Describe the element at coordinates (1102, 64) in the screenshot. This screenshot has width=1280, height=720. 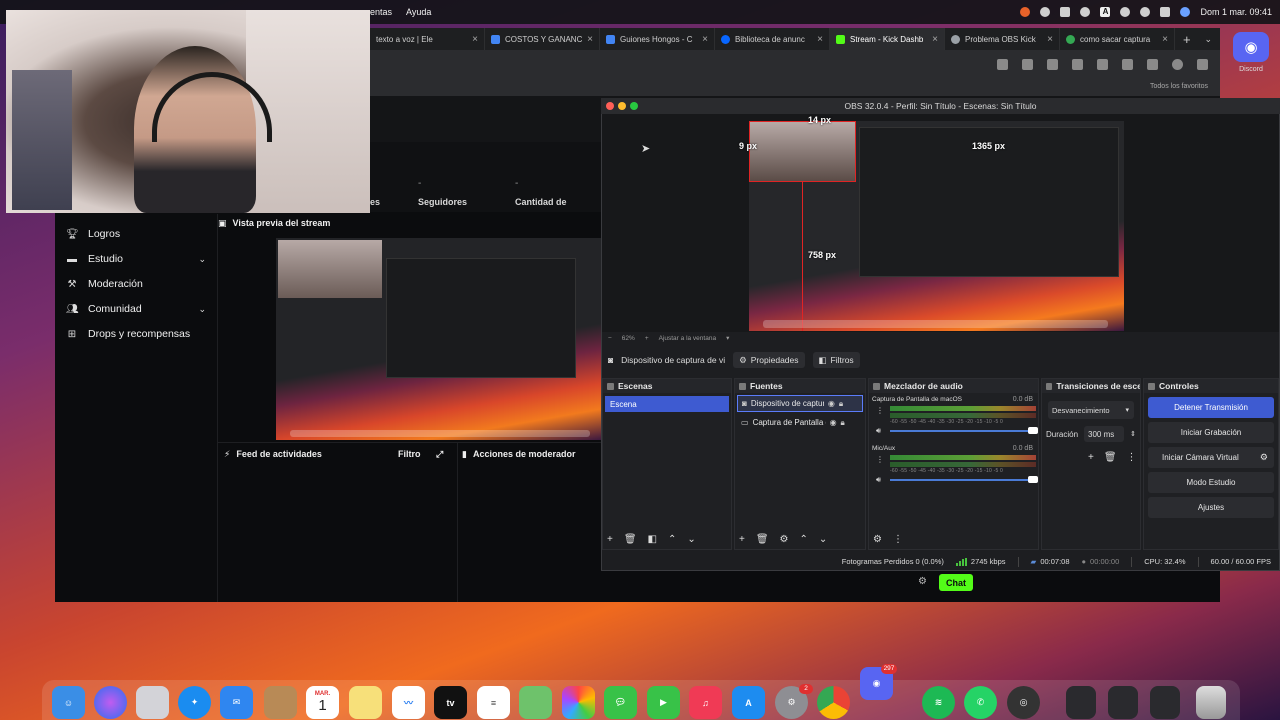
I see `puzzle-icon` at that location.